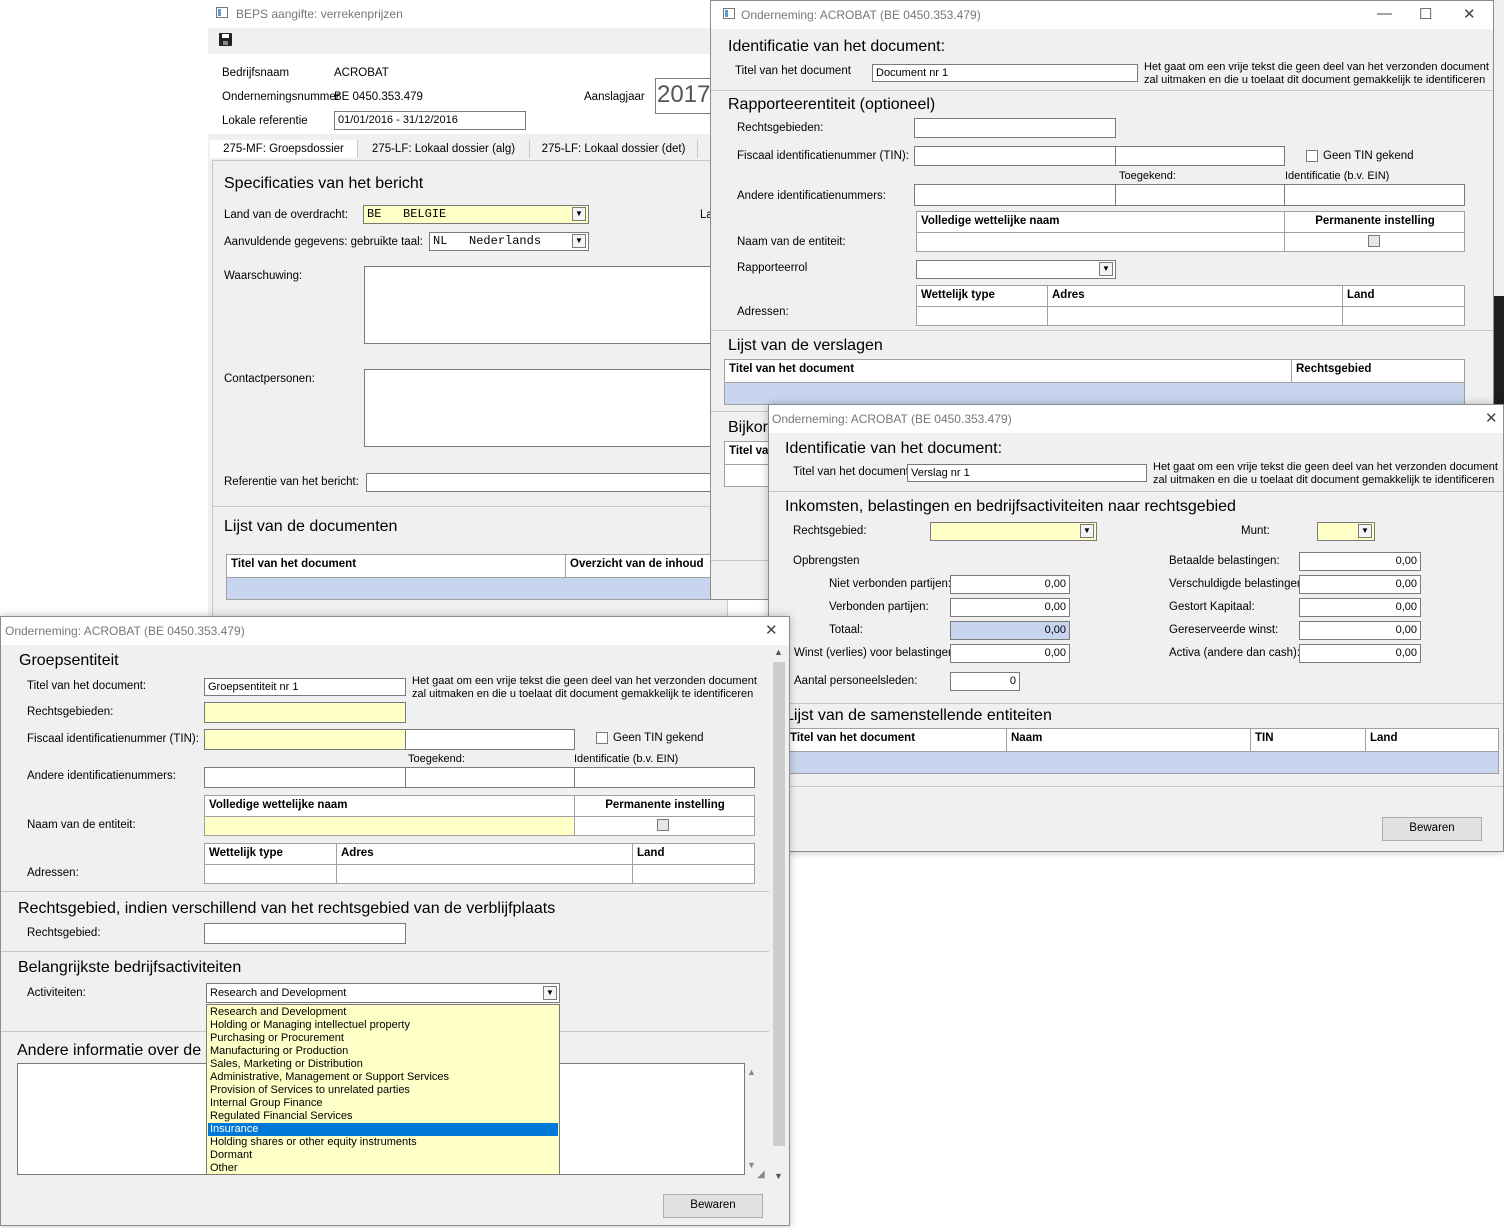 Image resolution: width=1504 pixels, height=1228 pixels. What do you see at coordinates (1360, 607) in the screenshot?
I see `w2-capital-input: 0,00` at bounding box center [1360, 607].